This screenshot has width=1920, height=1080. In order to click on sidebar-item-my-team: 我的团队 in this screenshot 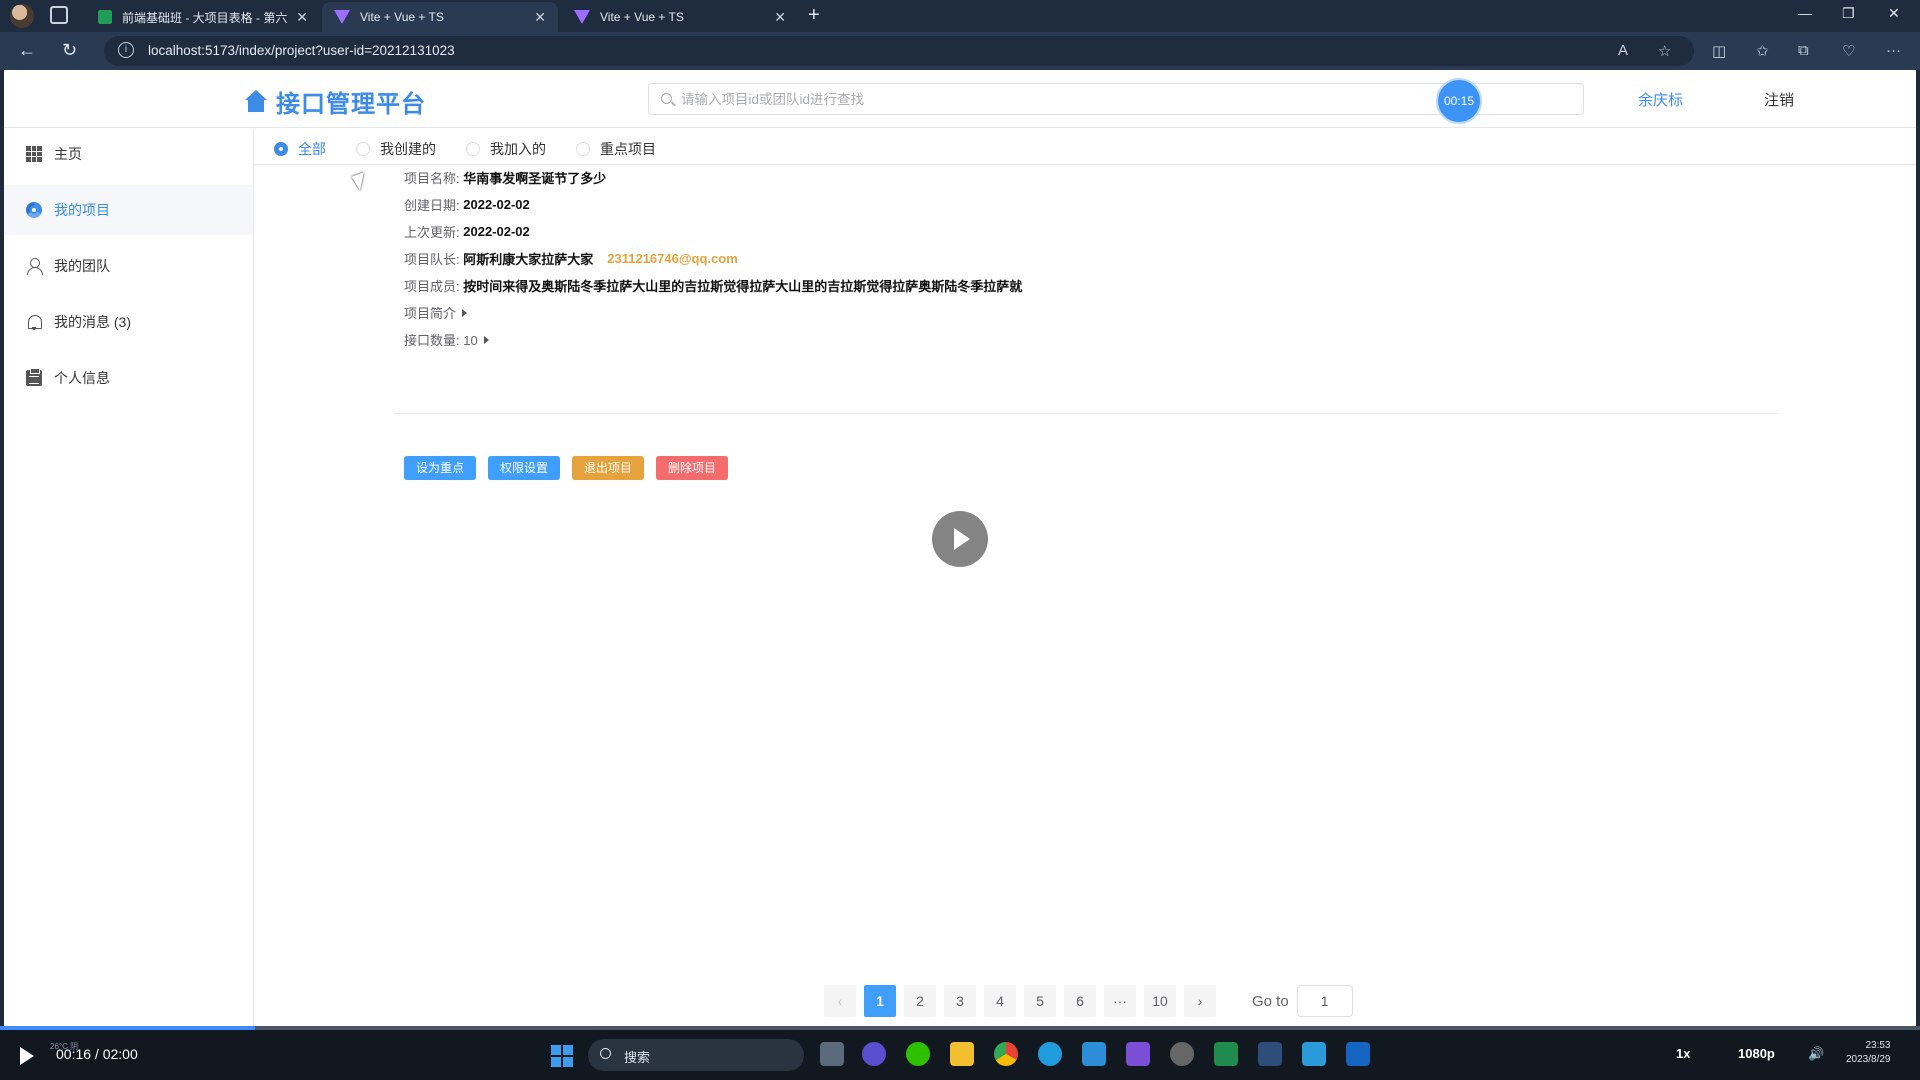, I will do `click(128, 266)`.